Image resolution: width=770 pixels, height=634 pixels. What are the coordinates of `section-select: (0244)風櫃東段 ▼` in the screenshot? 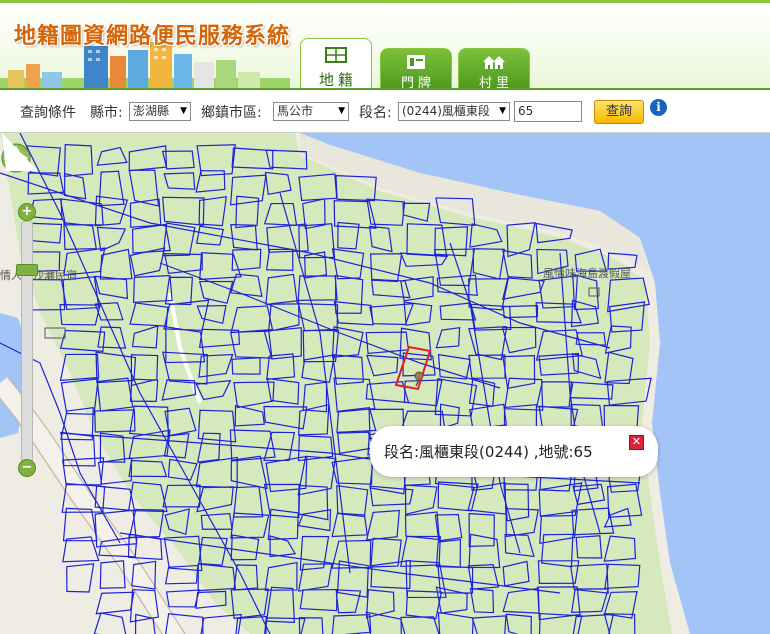 It's located at (454, 111).